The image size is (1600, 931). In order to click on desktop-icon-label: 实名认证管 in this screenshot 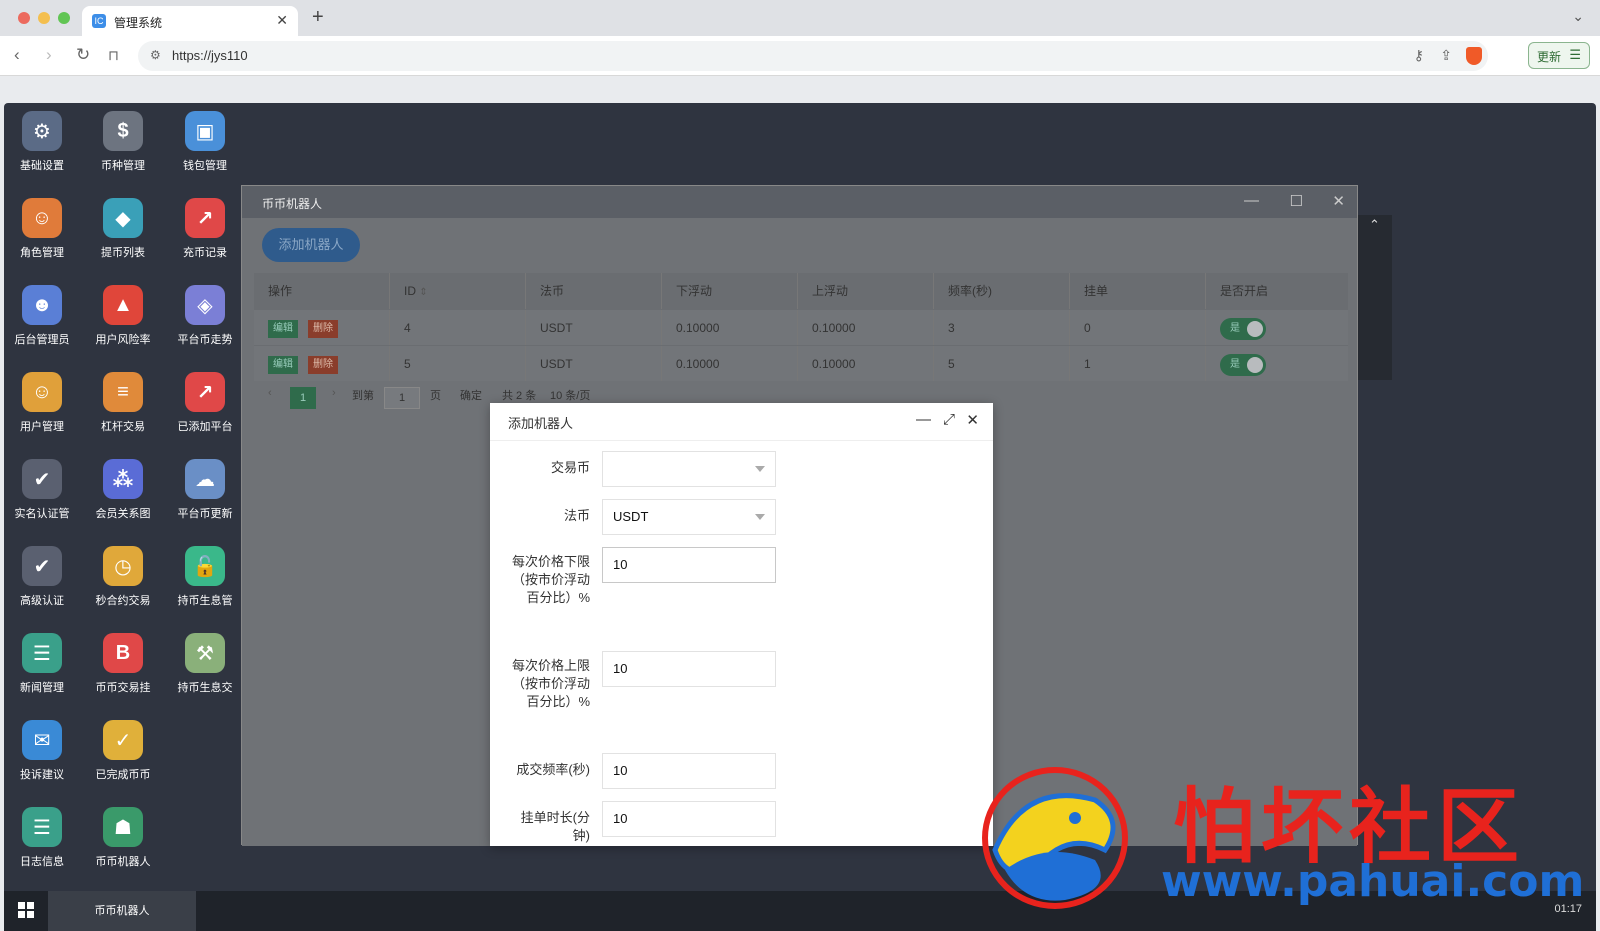, I will do `click(42, 514)`.